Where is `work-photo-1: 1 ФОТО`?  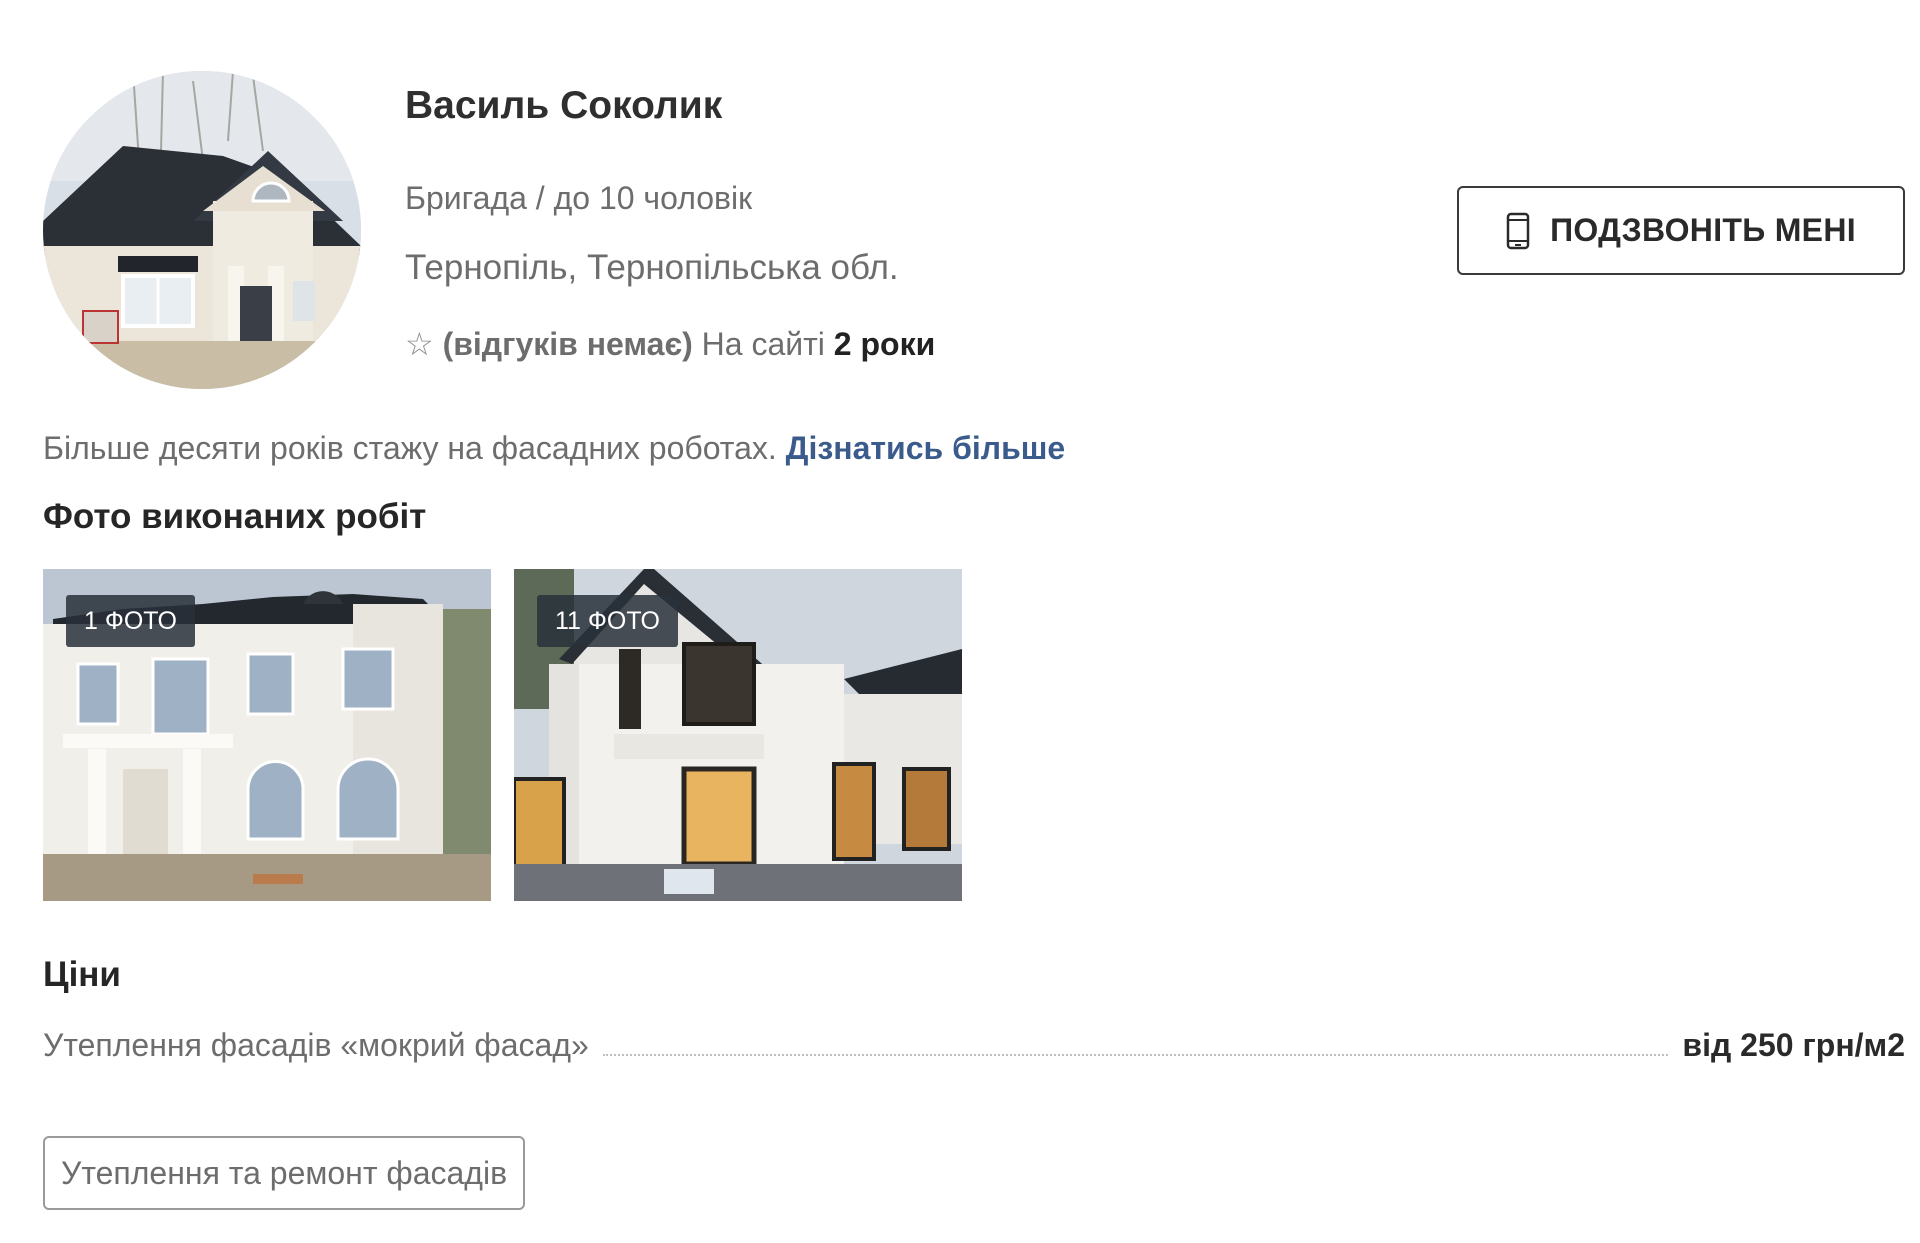 work-photo-1: 1 ФОТО is located at coordinates (267, 735).